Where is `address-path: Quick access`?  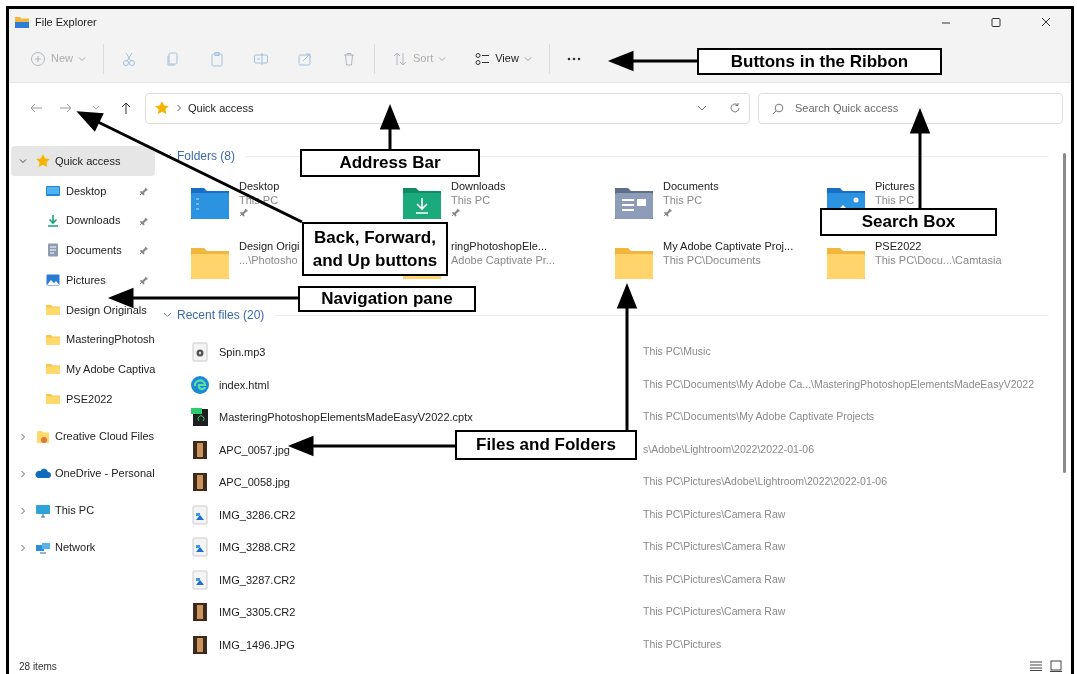
address-path: Quick access is located at coordinates (221, 108).